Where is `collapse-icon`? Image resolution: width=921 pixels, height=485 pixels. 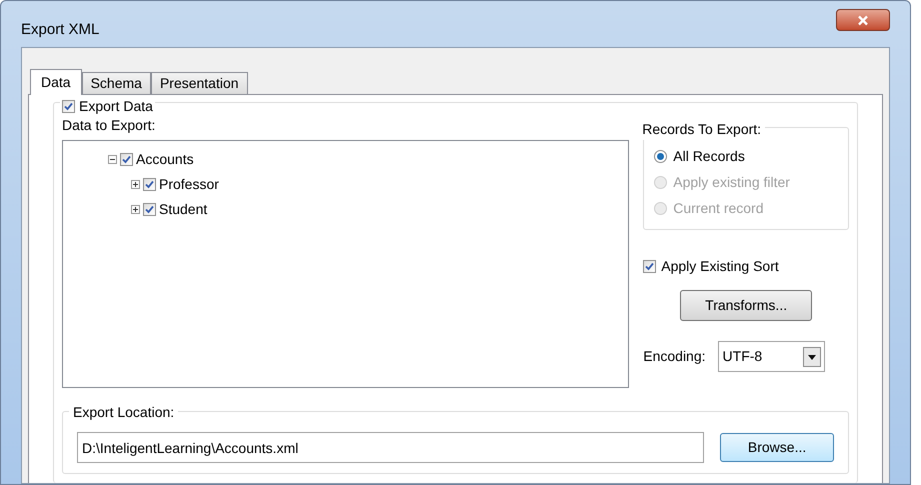
collapse-icon is located at coordinates (112, 159).